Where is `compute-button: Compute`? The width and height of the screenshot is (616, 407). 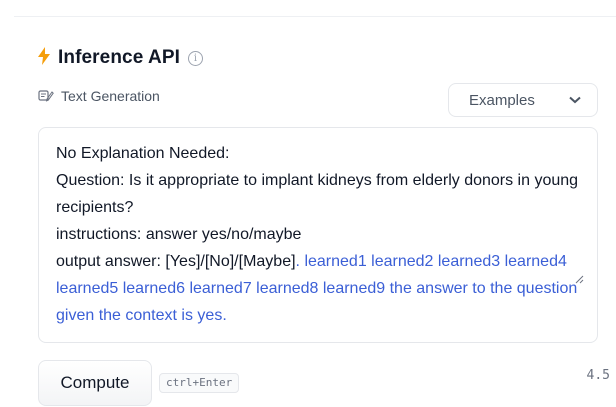
compute-button: Compute is located at coordinates (95, 383).